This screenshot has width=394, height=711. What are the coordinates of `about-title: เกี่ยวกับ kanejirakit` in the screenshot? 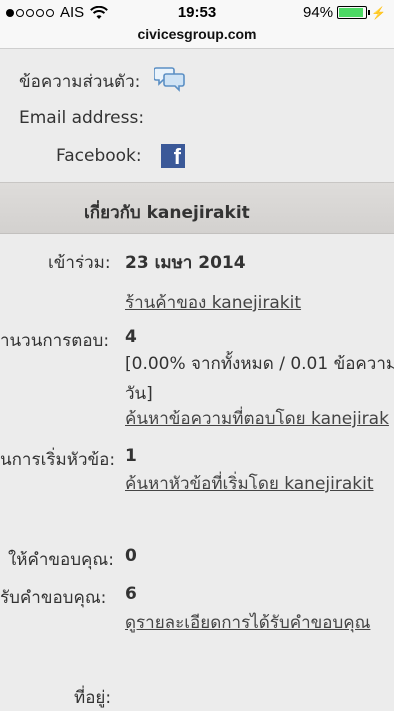 It's located at (167, 213).